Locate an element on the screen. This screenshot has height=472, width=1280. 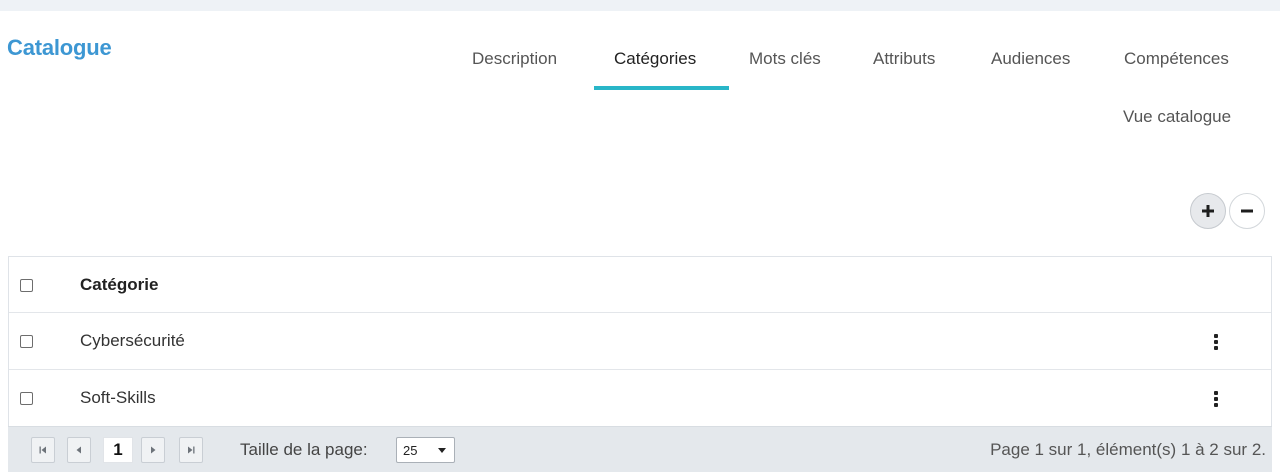
tab-competences: Compétences is located at coordinates (1176, 59).